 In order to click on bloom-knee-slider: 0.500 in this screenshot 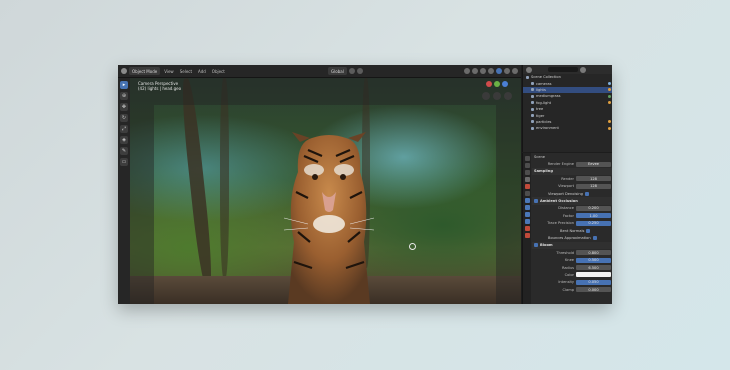, I will do `click(593, 260)`.